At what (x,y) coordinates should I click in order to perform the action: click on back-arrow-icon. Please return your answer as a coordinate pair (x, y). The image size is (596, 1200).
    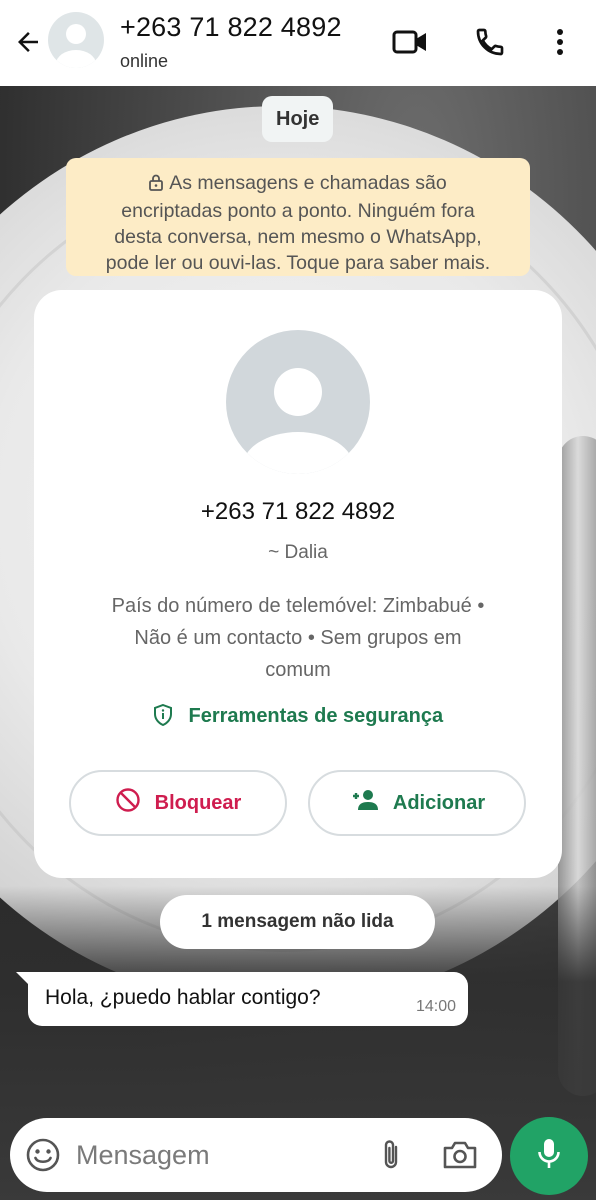
    Looking at the image, I should click on (28, 42).